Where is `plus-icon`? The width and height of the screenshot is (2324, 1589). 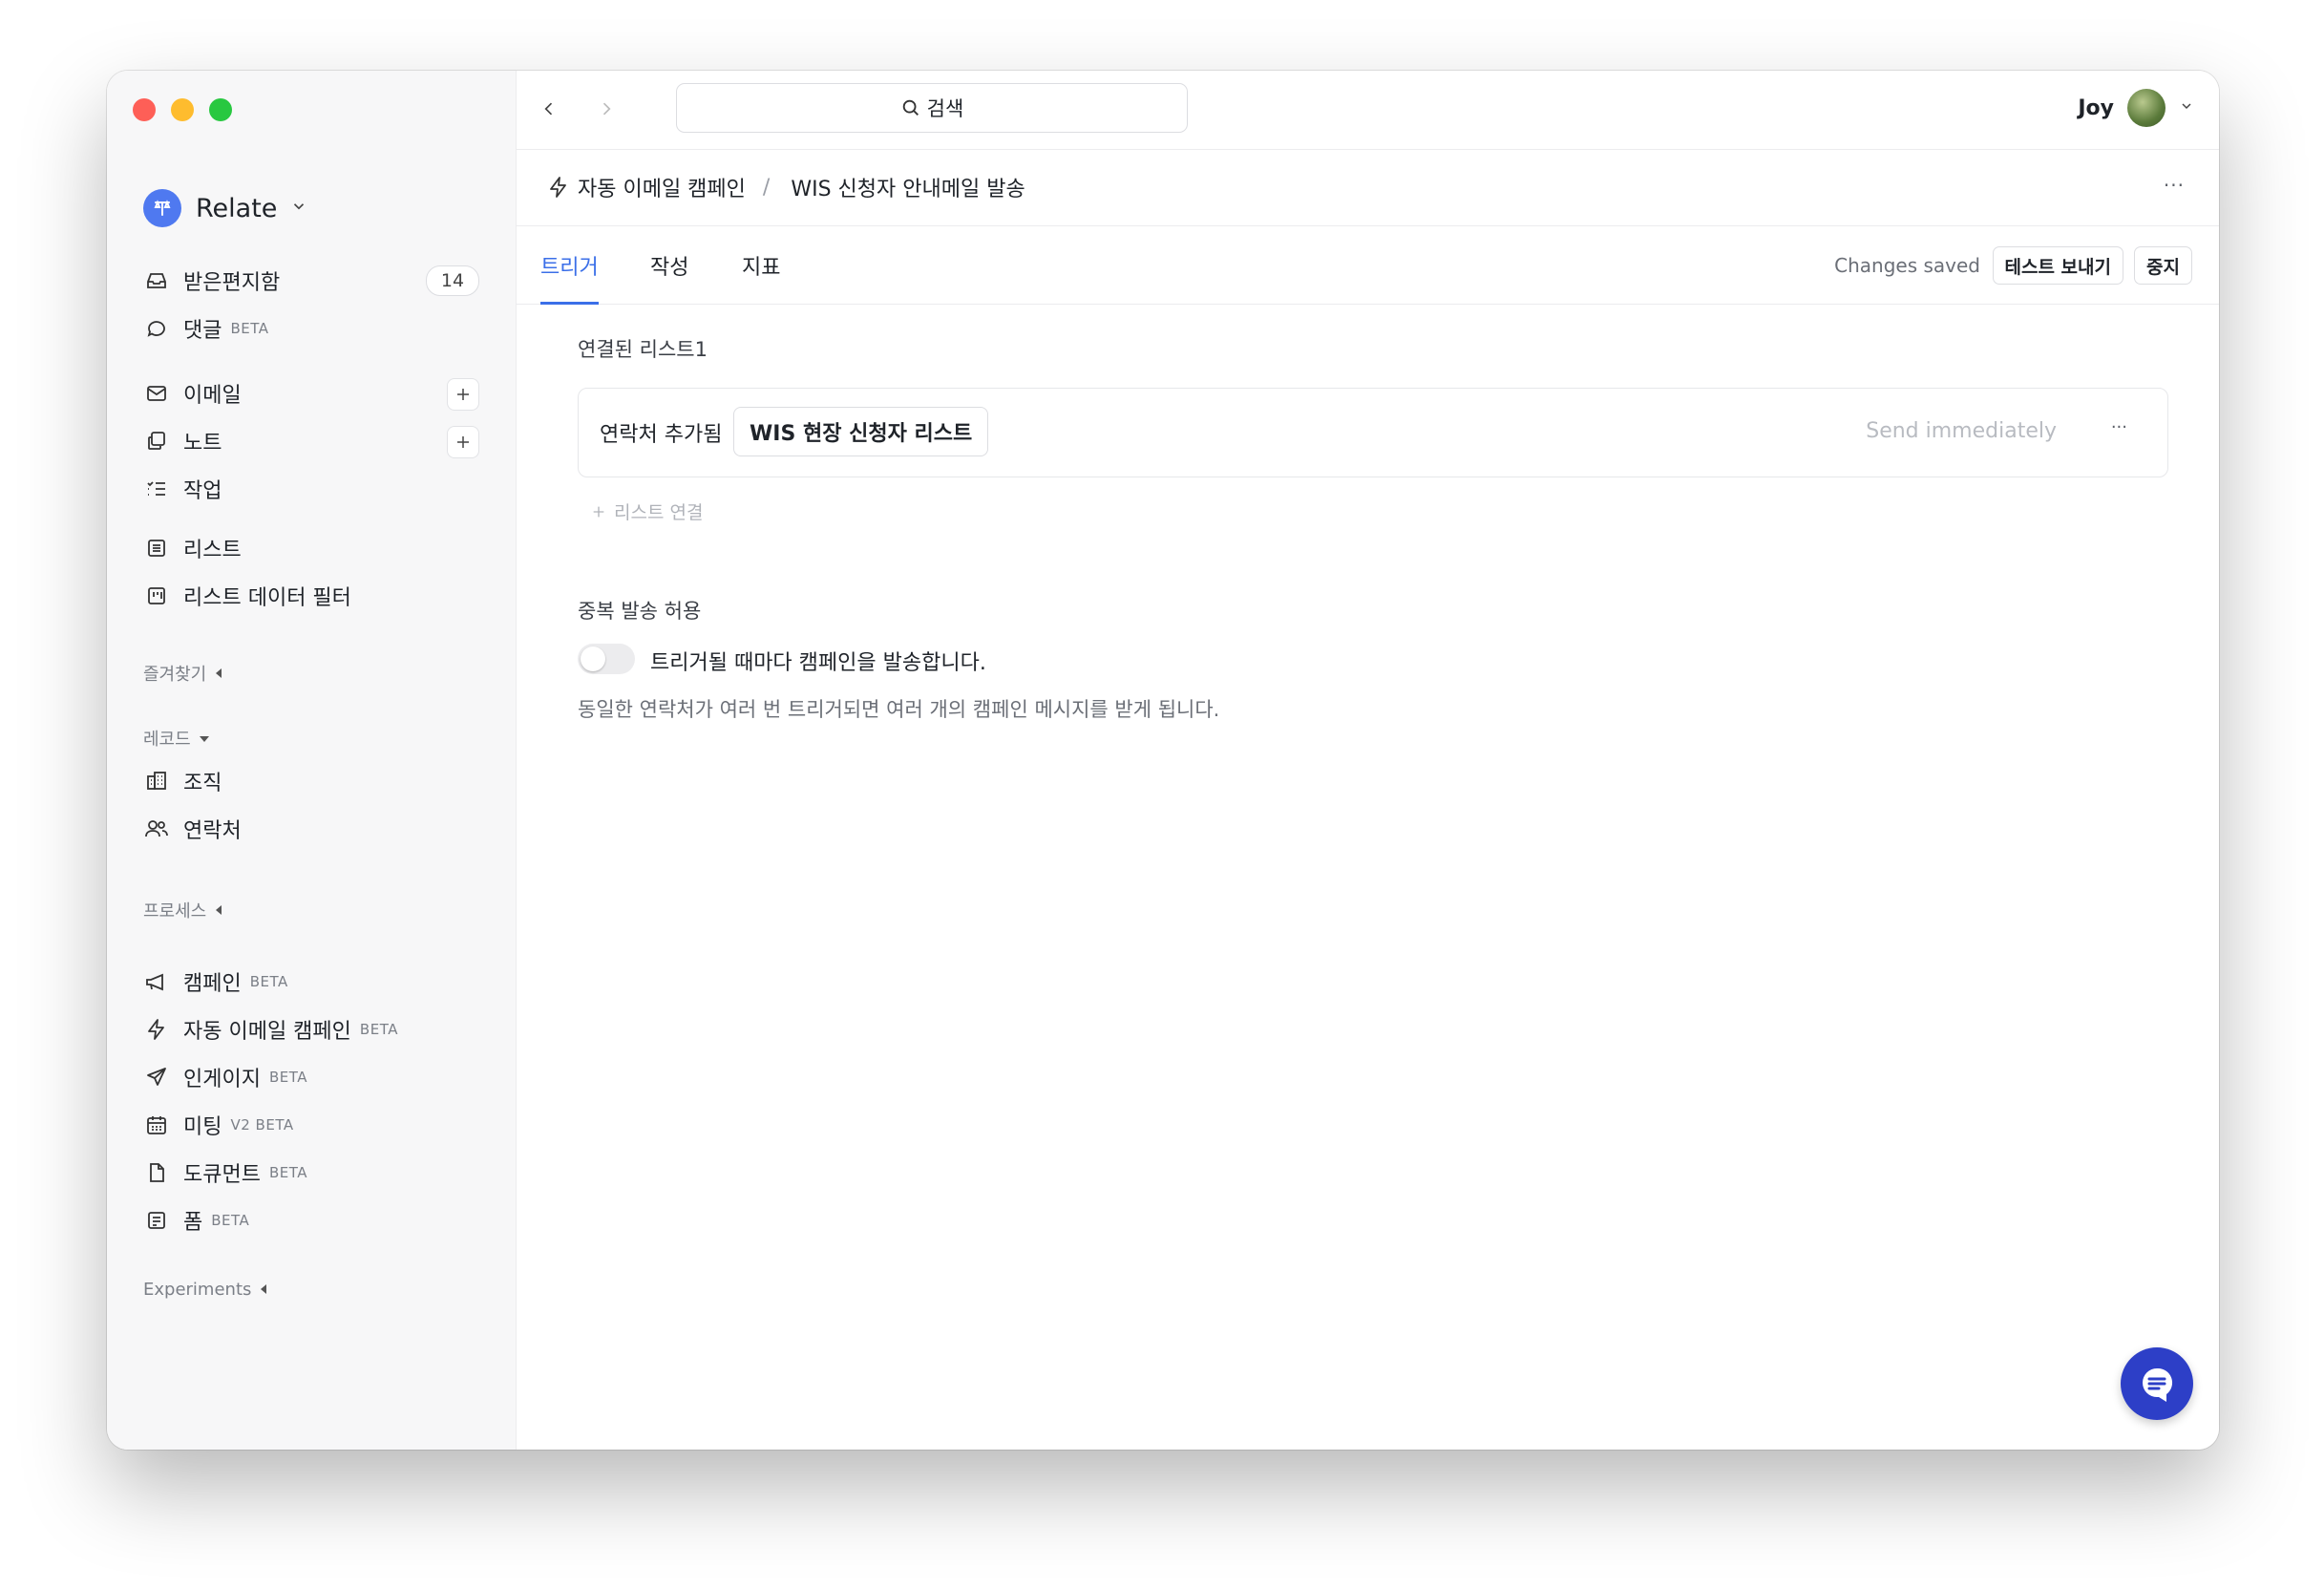 plus-icon is located at coordinates (598, 511).